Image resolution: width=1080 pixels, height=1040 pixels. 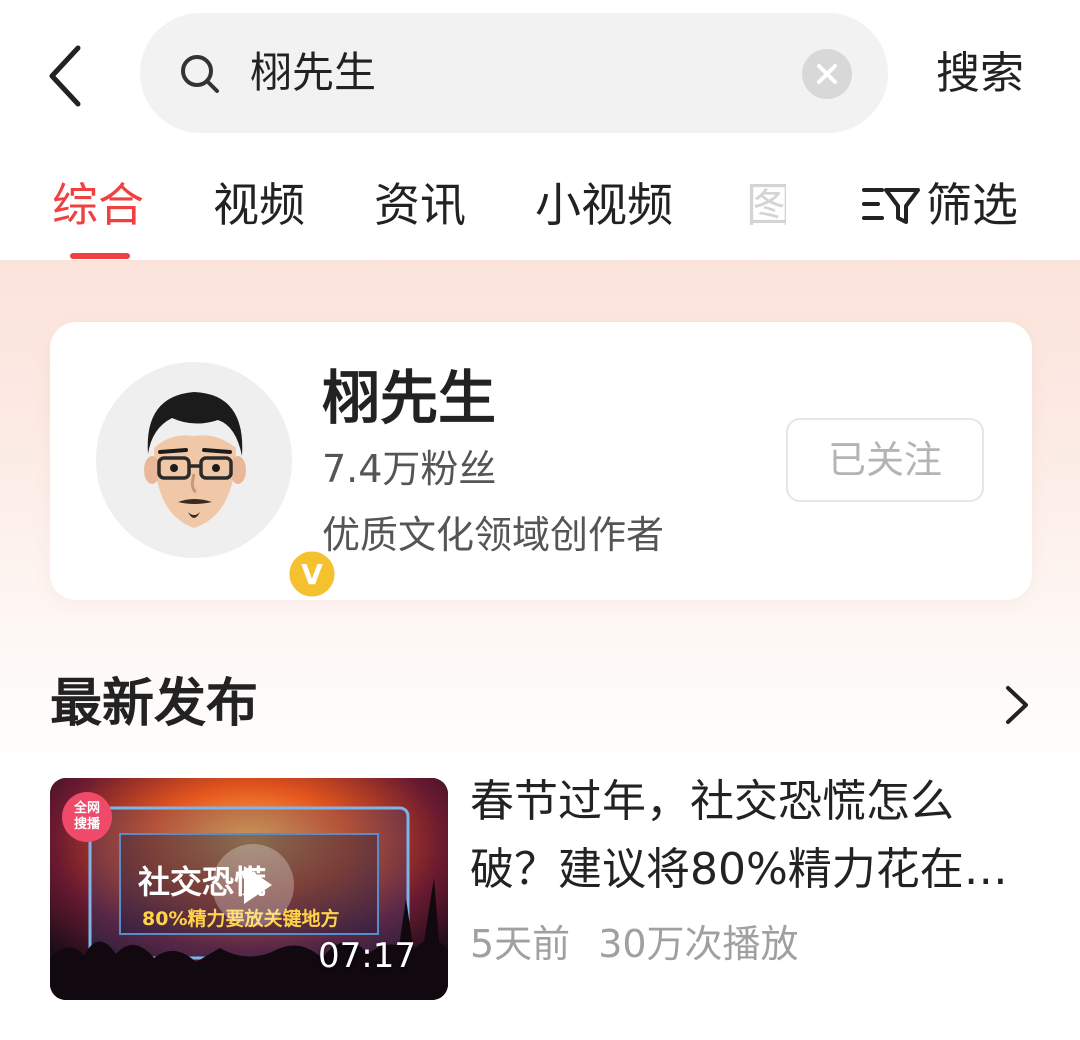 What do you see at coordinates (200, 74) in the screenshot?
I see `search-icon` at bounding box center [200, 74].